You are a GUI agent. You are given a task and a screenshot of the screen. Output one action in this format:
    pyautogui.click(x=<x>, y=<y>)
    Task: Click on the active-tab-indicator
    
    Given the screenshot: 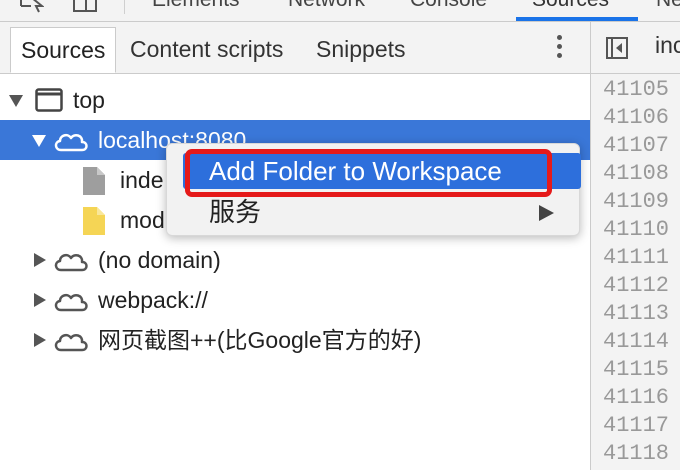 What is the action you would take?
    pyautogui.click(x=577, y=19)
    